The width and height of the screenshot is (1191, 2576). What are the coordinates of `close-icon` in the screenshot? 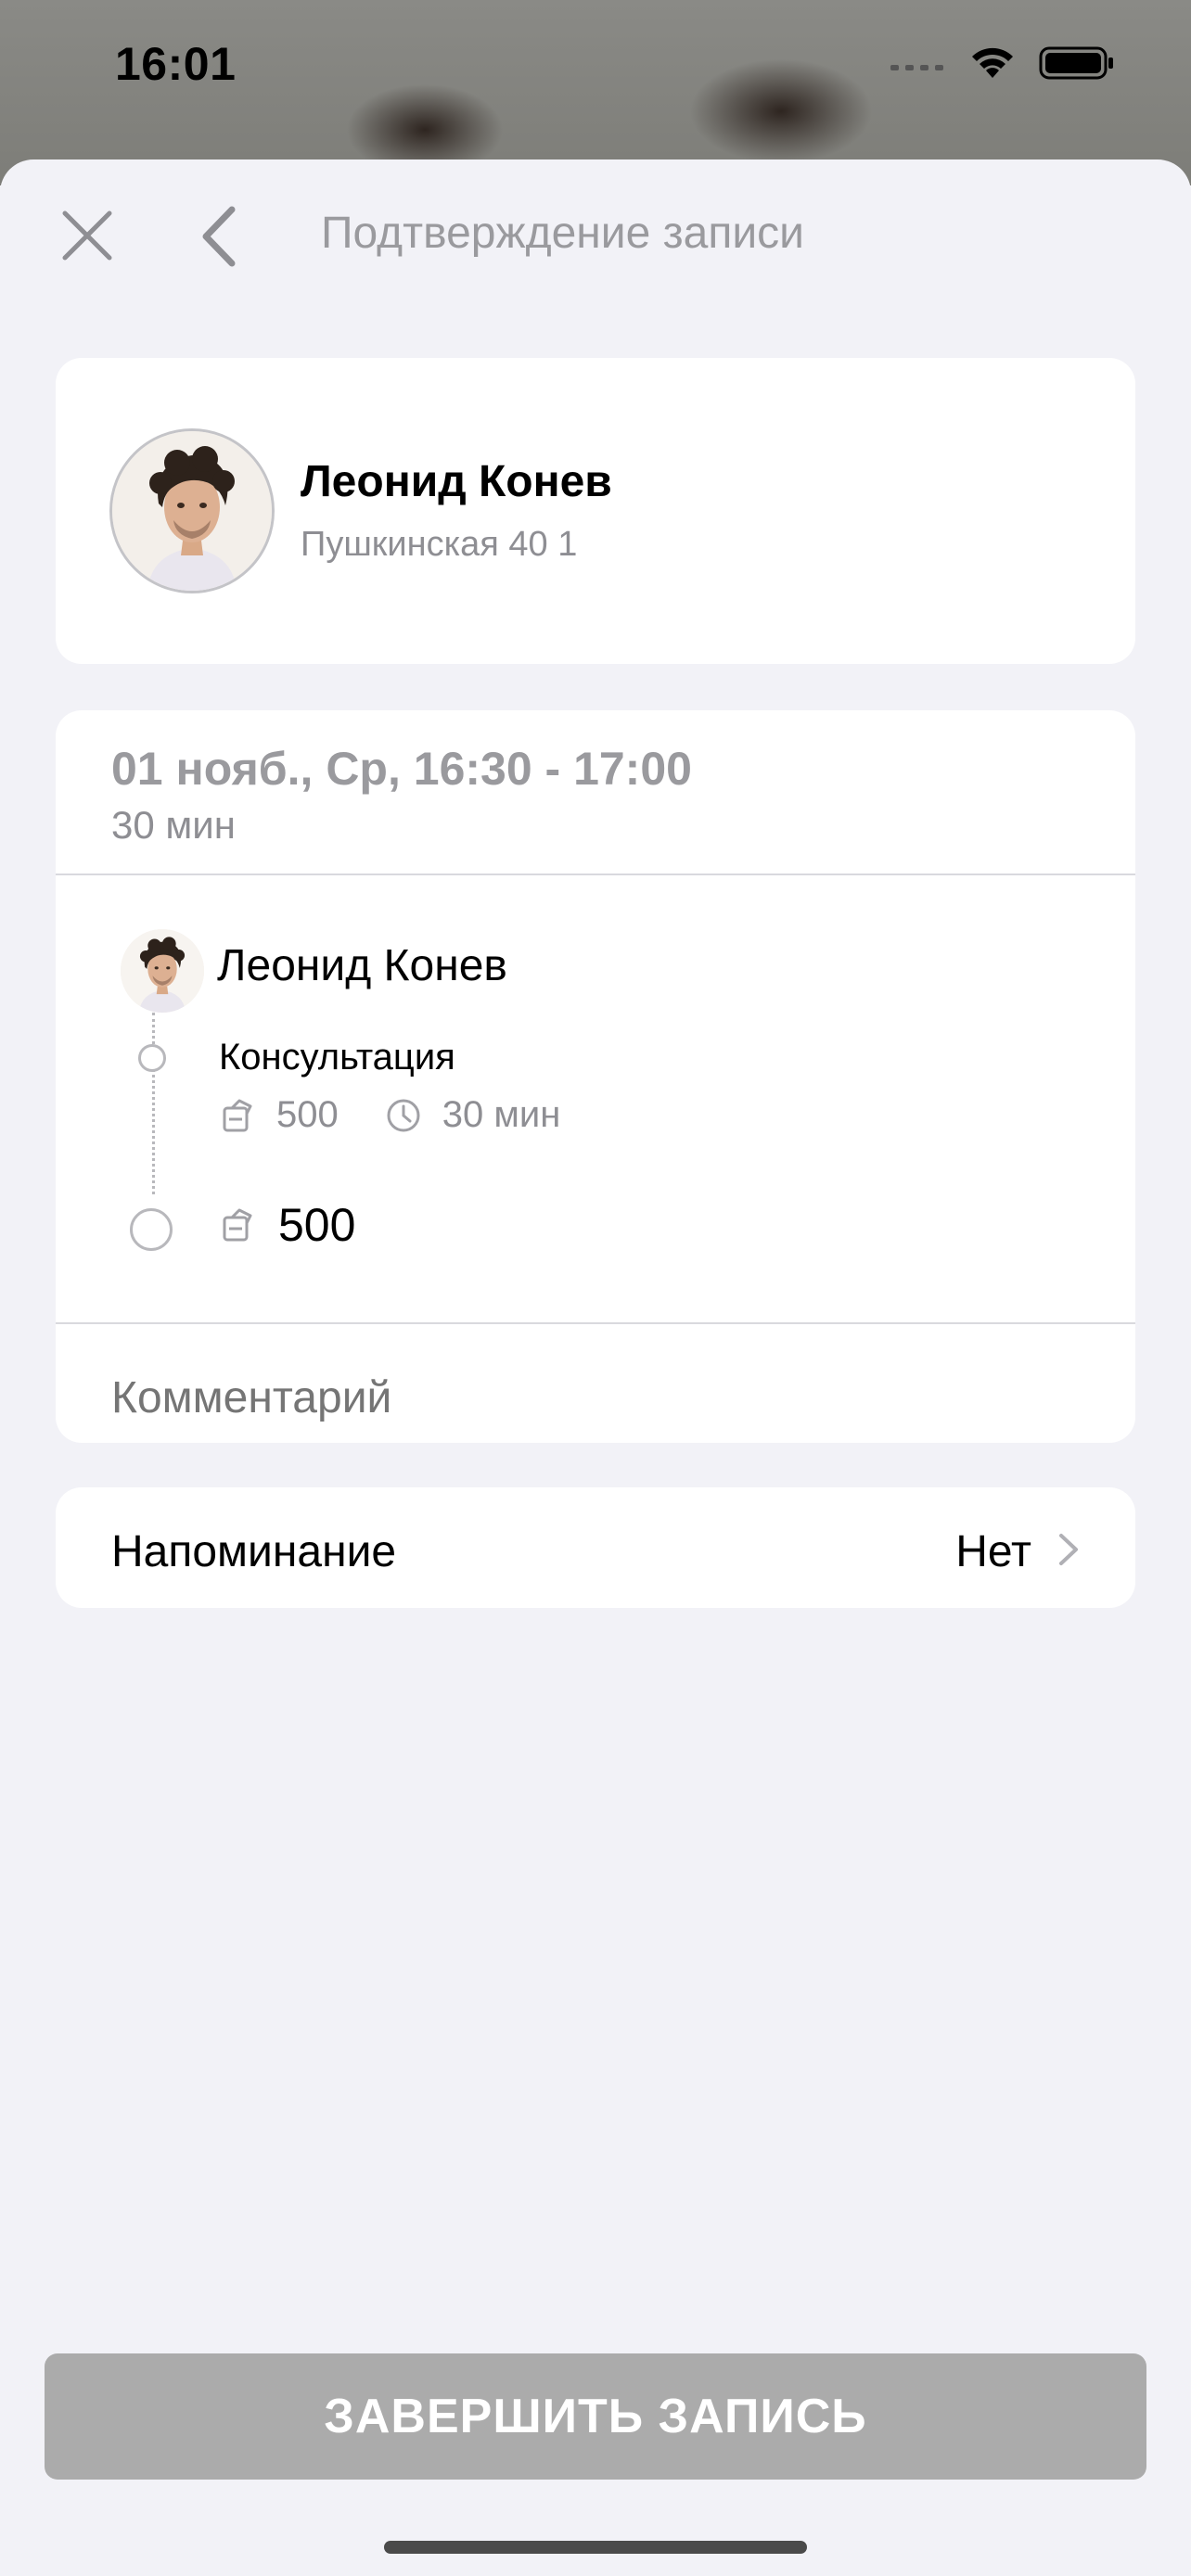 It's located at (87, 235).